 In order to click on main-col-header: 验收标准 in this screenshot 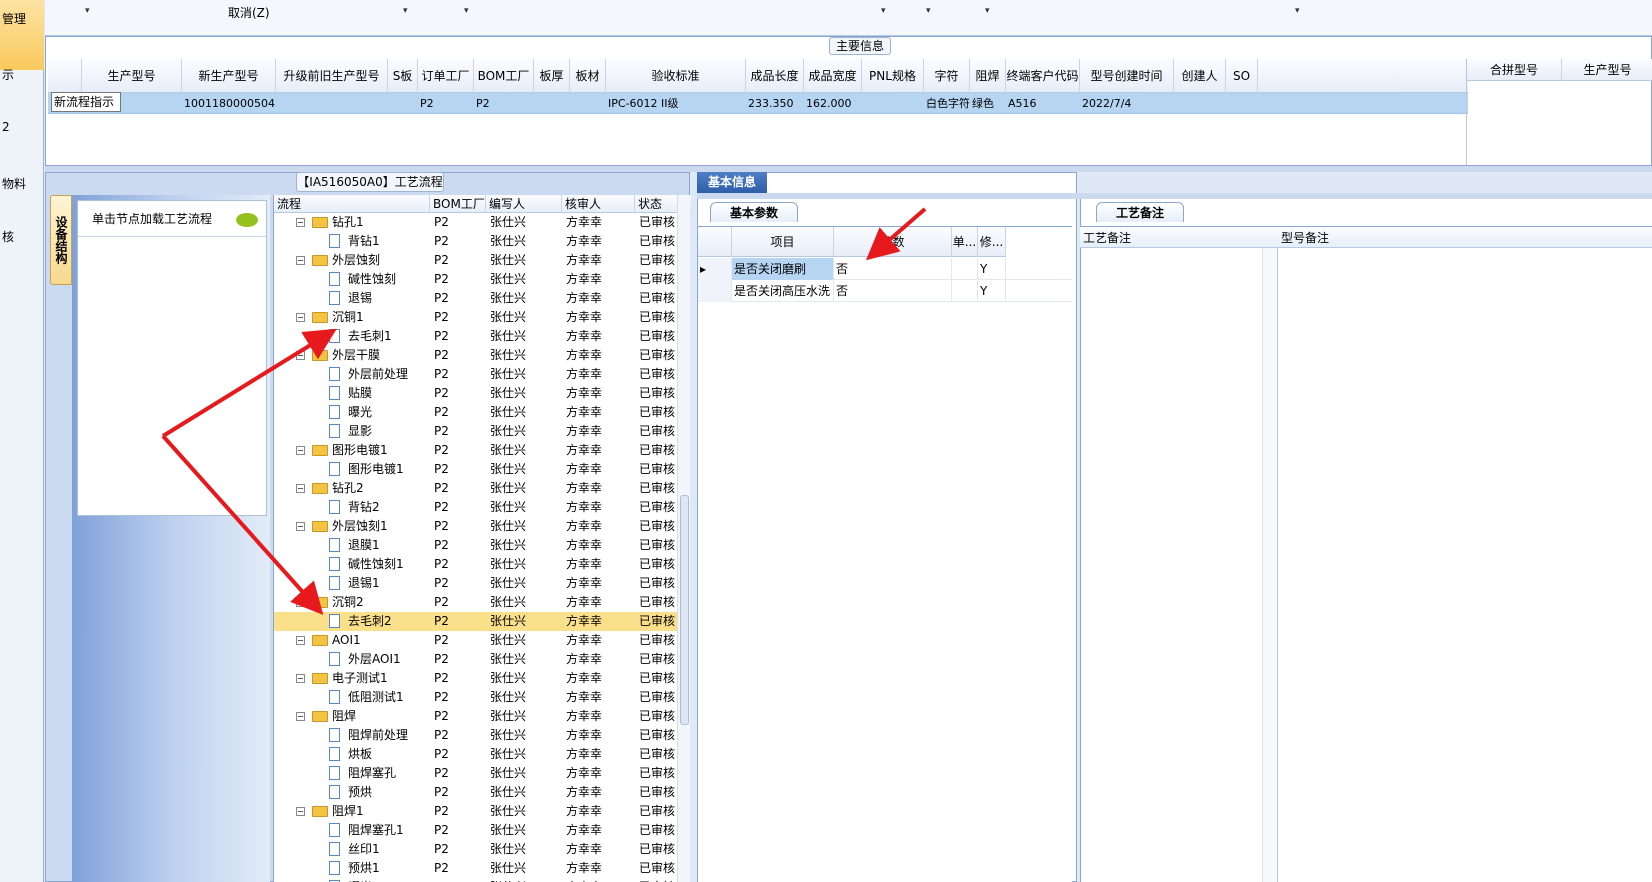, I will do `click(676, 76)`.